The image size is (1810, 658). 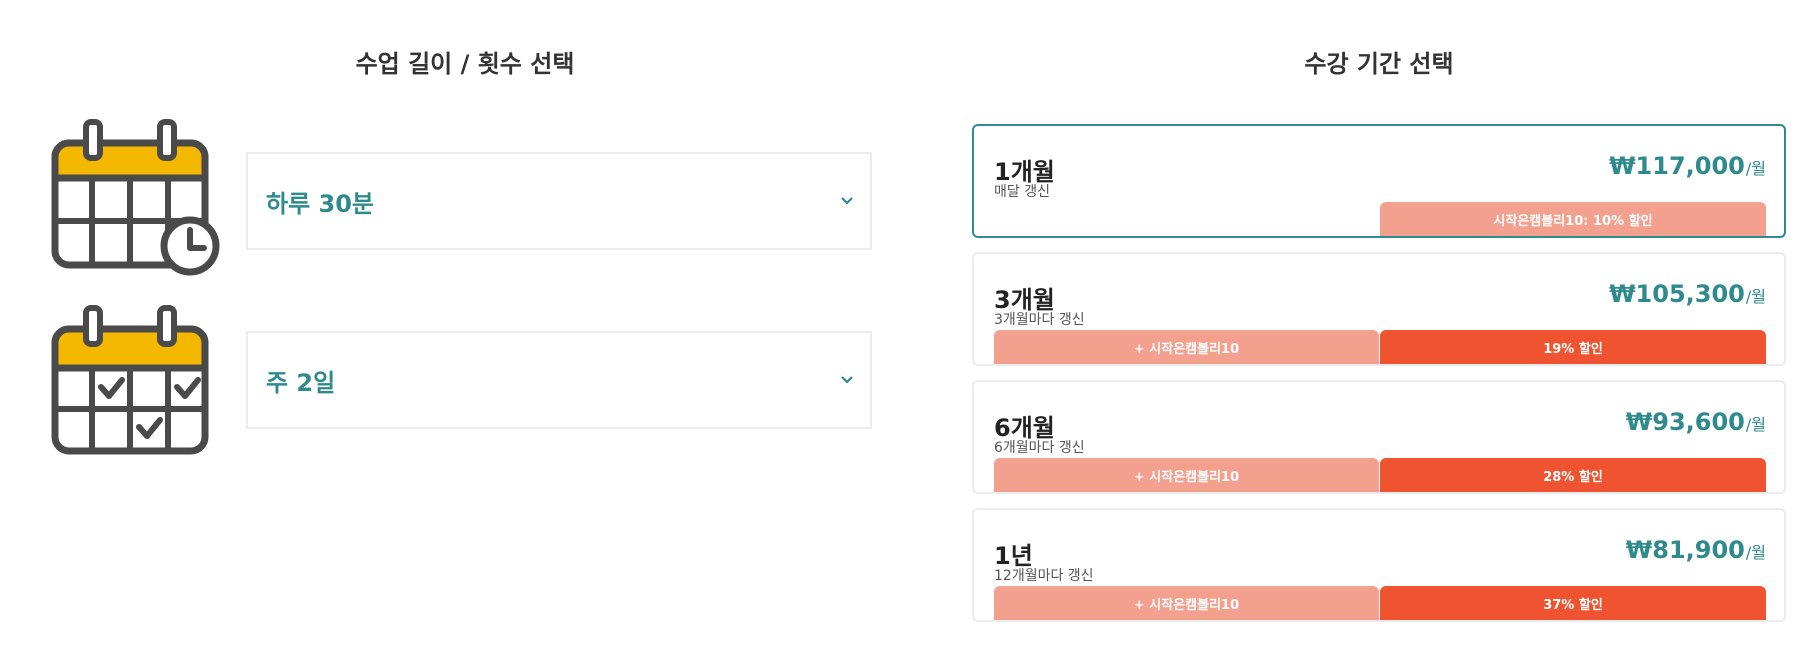 I want to click on calendar-clock-icon, so click(x=136, y=198).